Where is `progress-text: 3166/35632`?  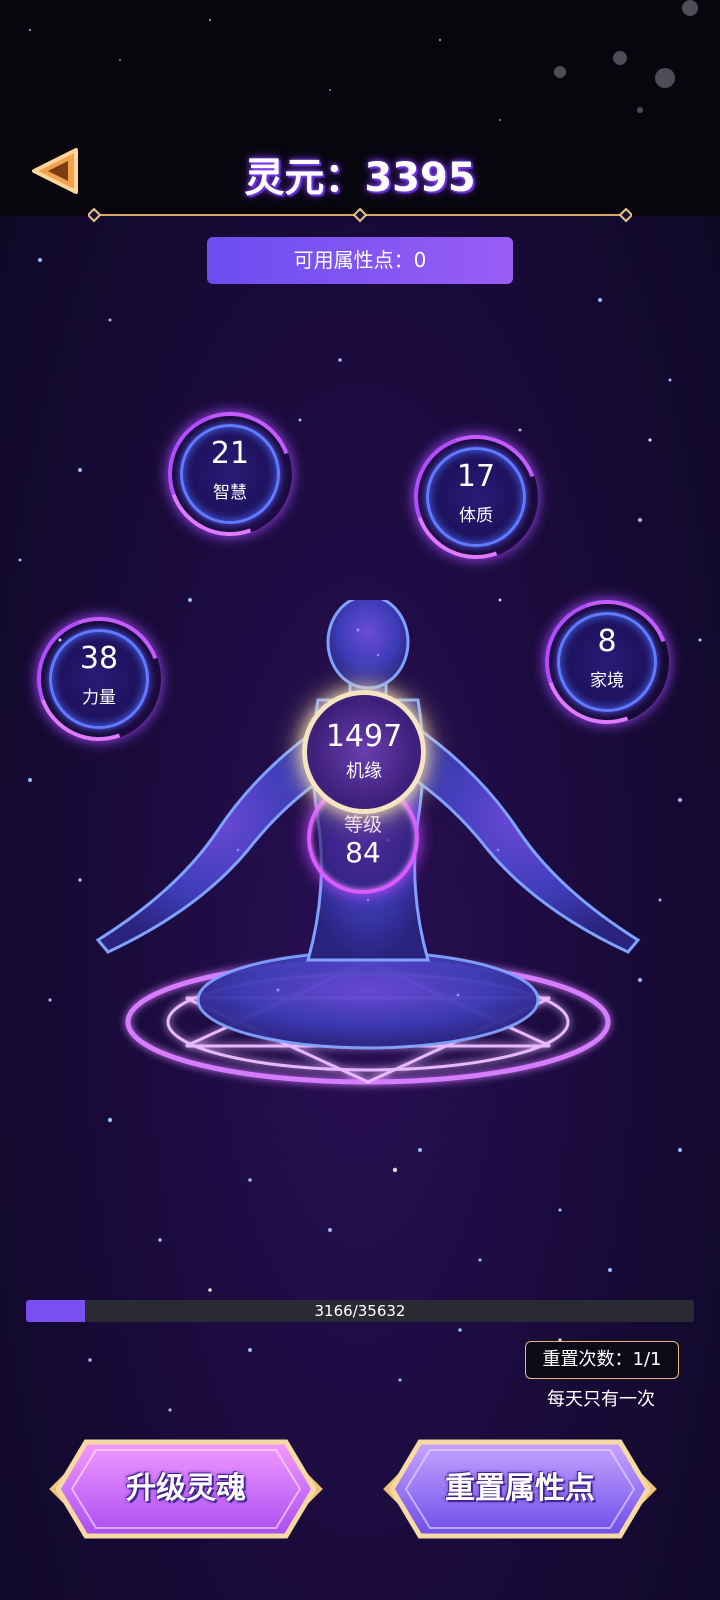 progress-text: 3166/35632 is located at coordinates (360, 1311).